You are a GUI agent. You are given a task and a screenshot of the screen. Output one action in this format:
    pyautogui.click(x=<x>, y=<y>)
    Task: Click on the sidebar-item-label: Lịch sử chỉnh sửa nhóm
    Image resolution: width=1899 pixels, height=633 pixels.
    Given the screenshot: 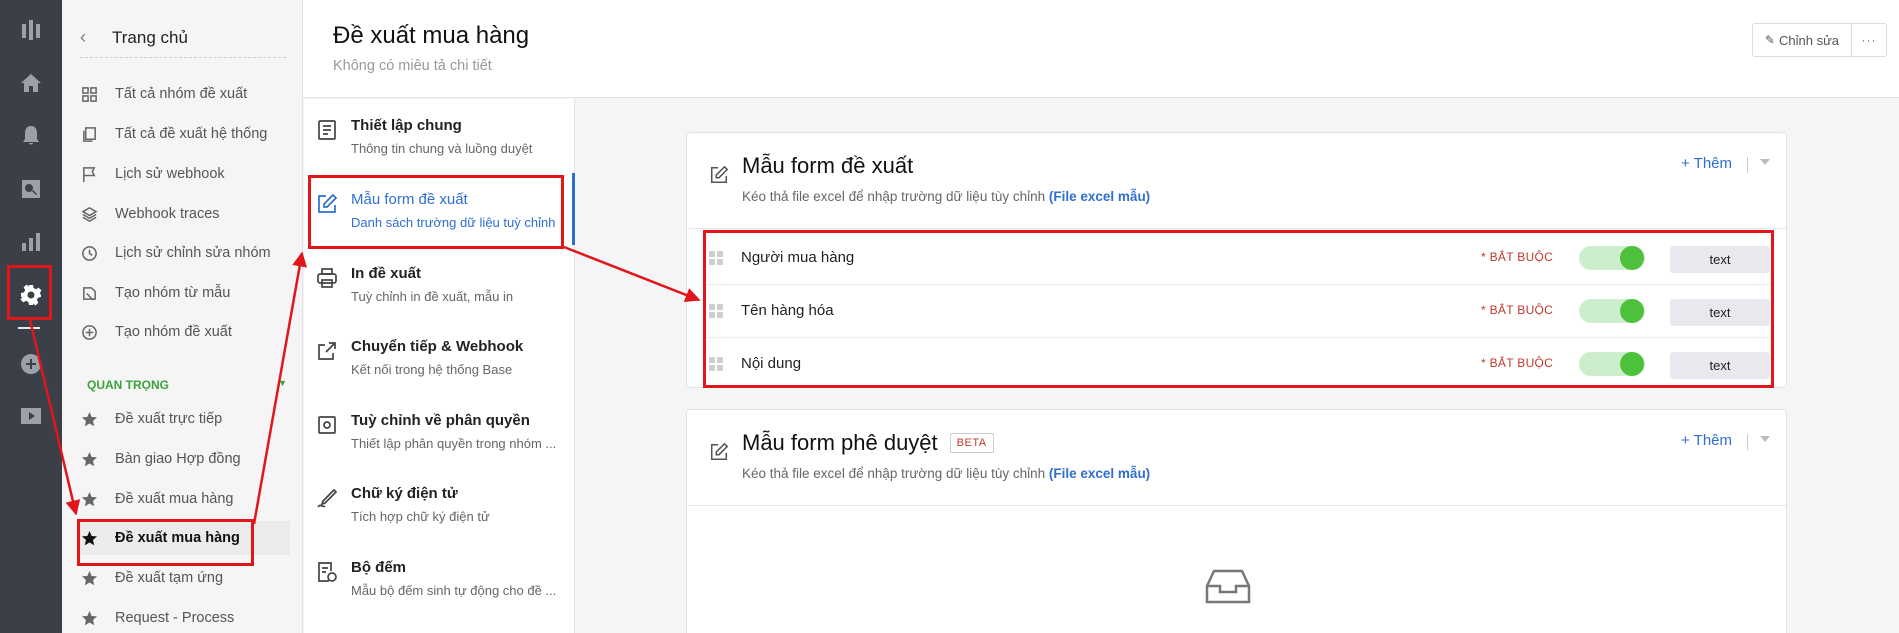 What is the action you would take?
    pyautogui.click(x=193, y=253)
    